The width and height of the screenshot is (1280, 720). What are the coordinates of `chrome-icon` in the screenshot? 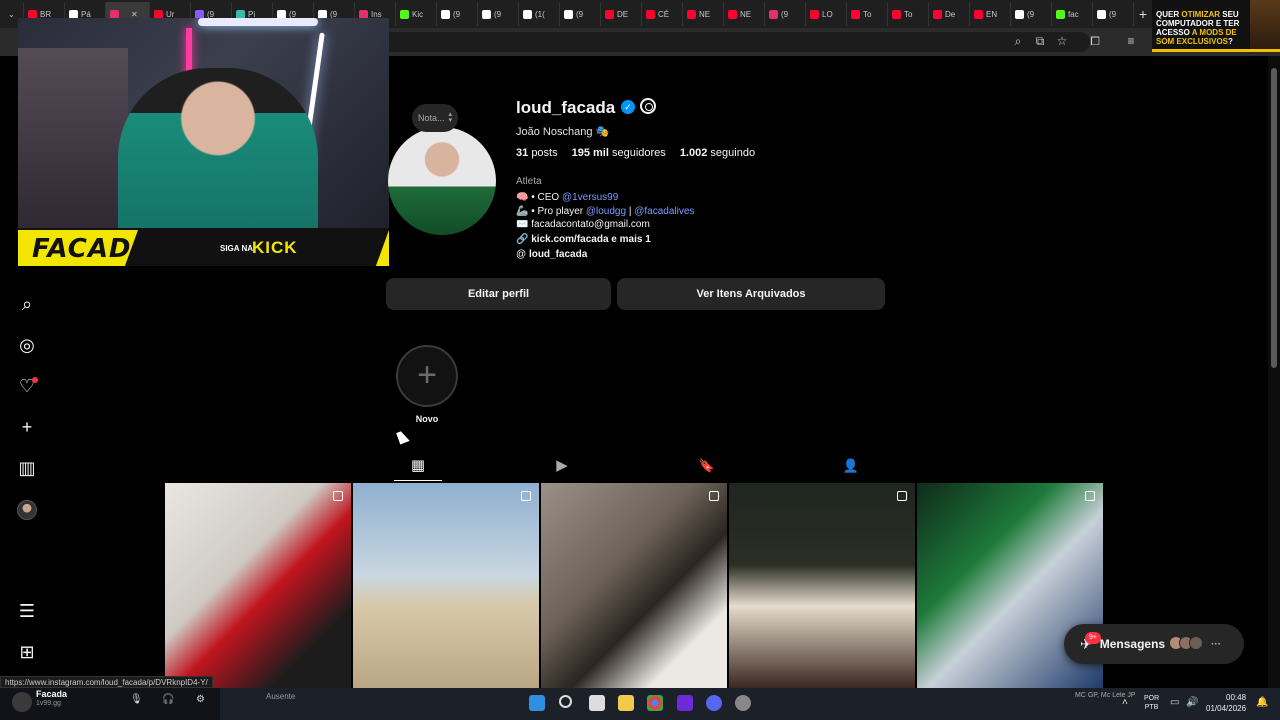 It's located at (655, 703).